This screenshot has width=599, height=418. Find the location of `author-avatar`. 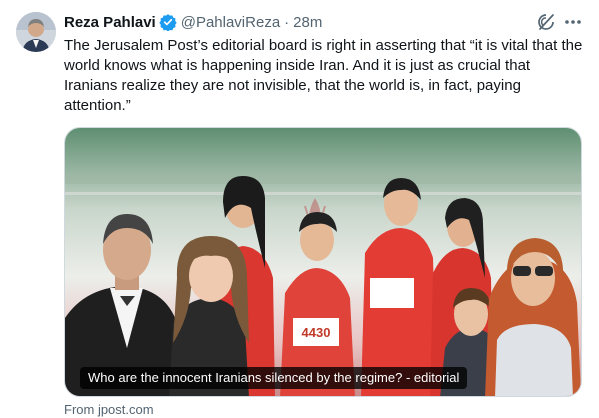

author-avatar is located at coordinates (36, 32).